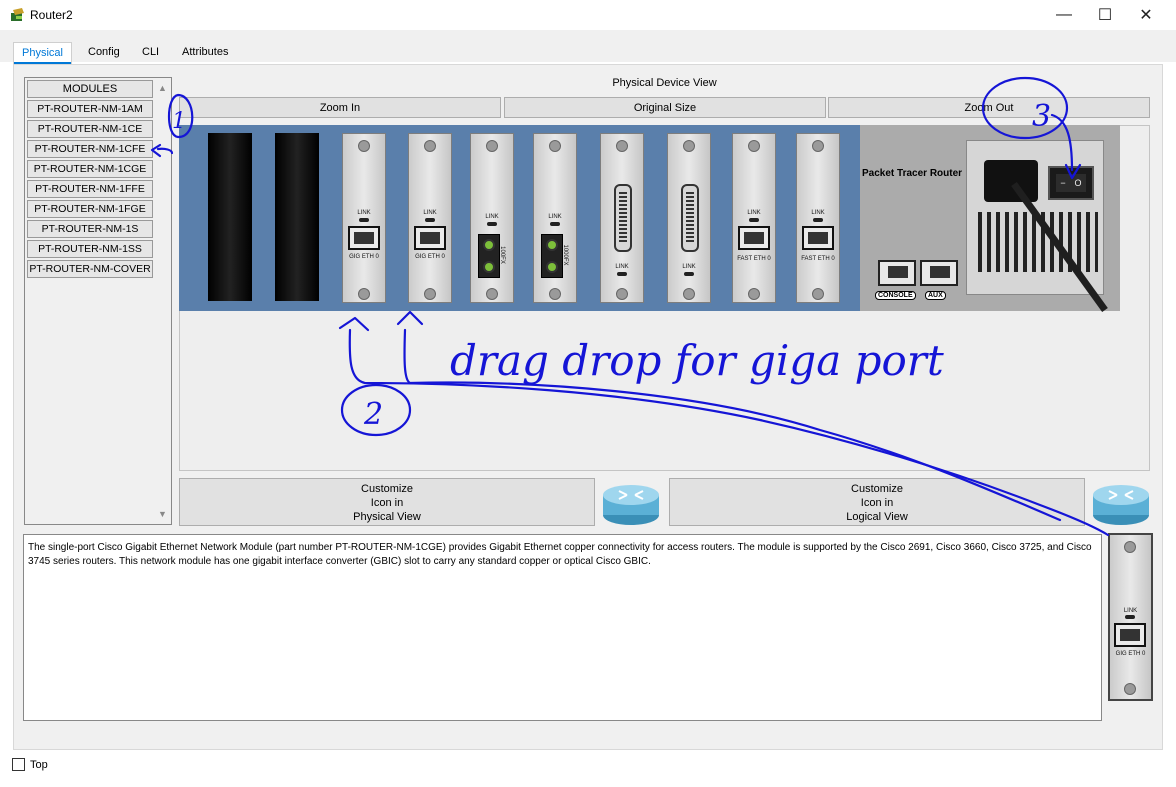  Describe the element at coordinates (90, 229) in the screenshot. I see `module-item: PT-ROUTER-NM-1S` at that location.